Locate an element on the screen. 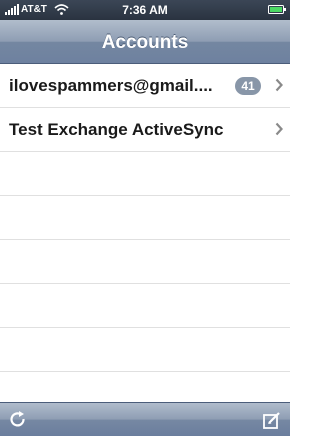 This screenshot has height=436, width=320. bottom-toolbar is located at coordinates (145, 419).